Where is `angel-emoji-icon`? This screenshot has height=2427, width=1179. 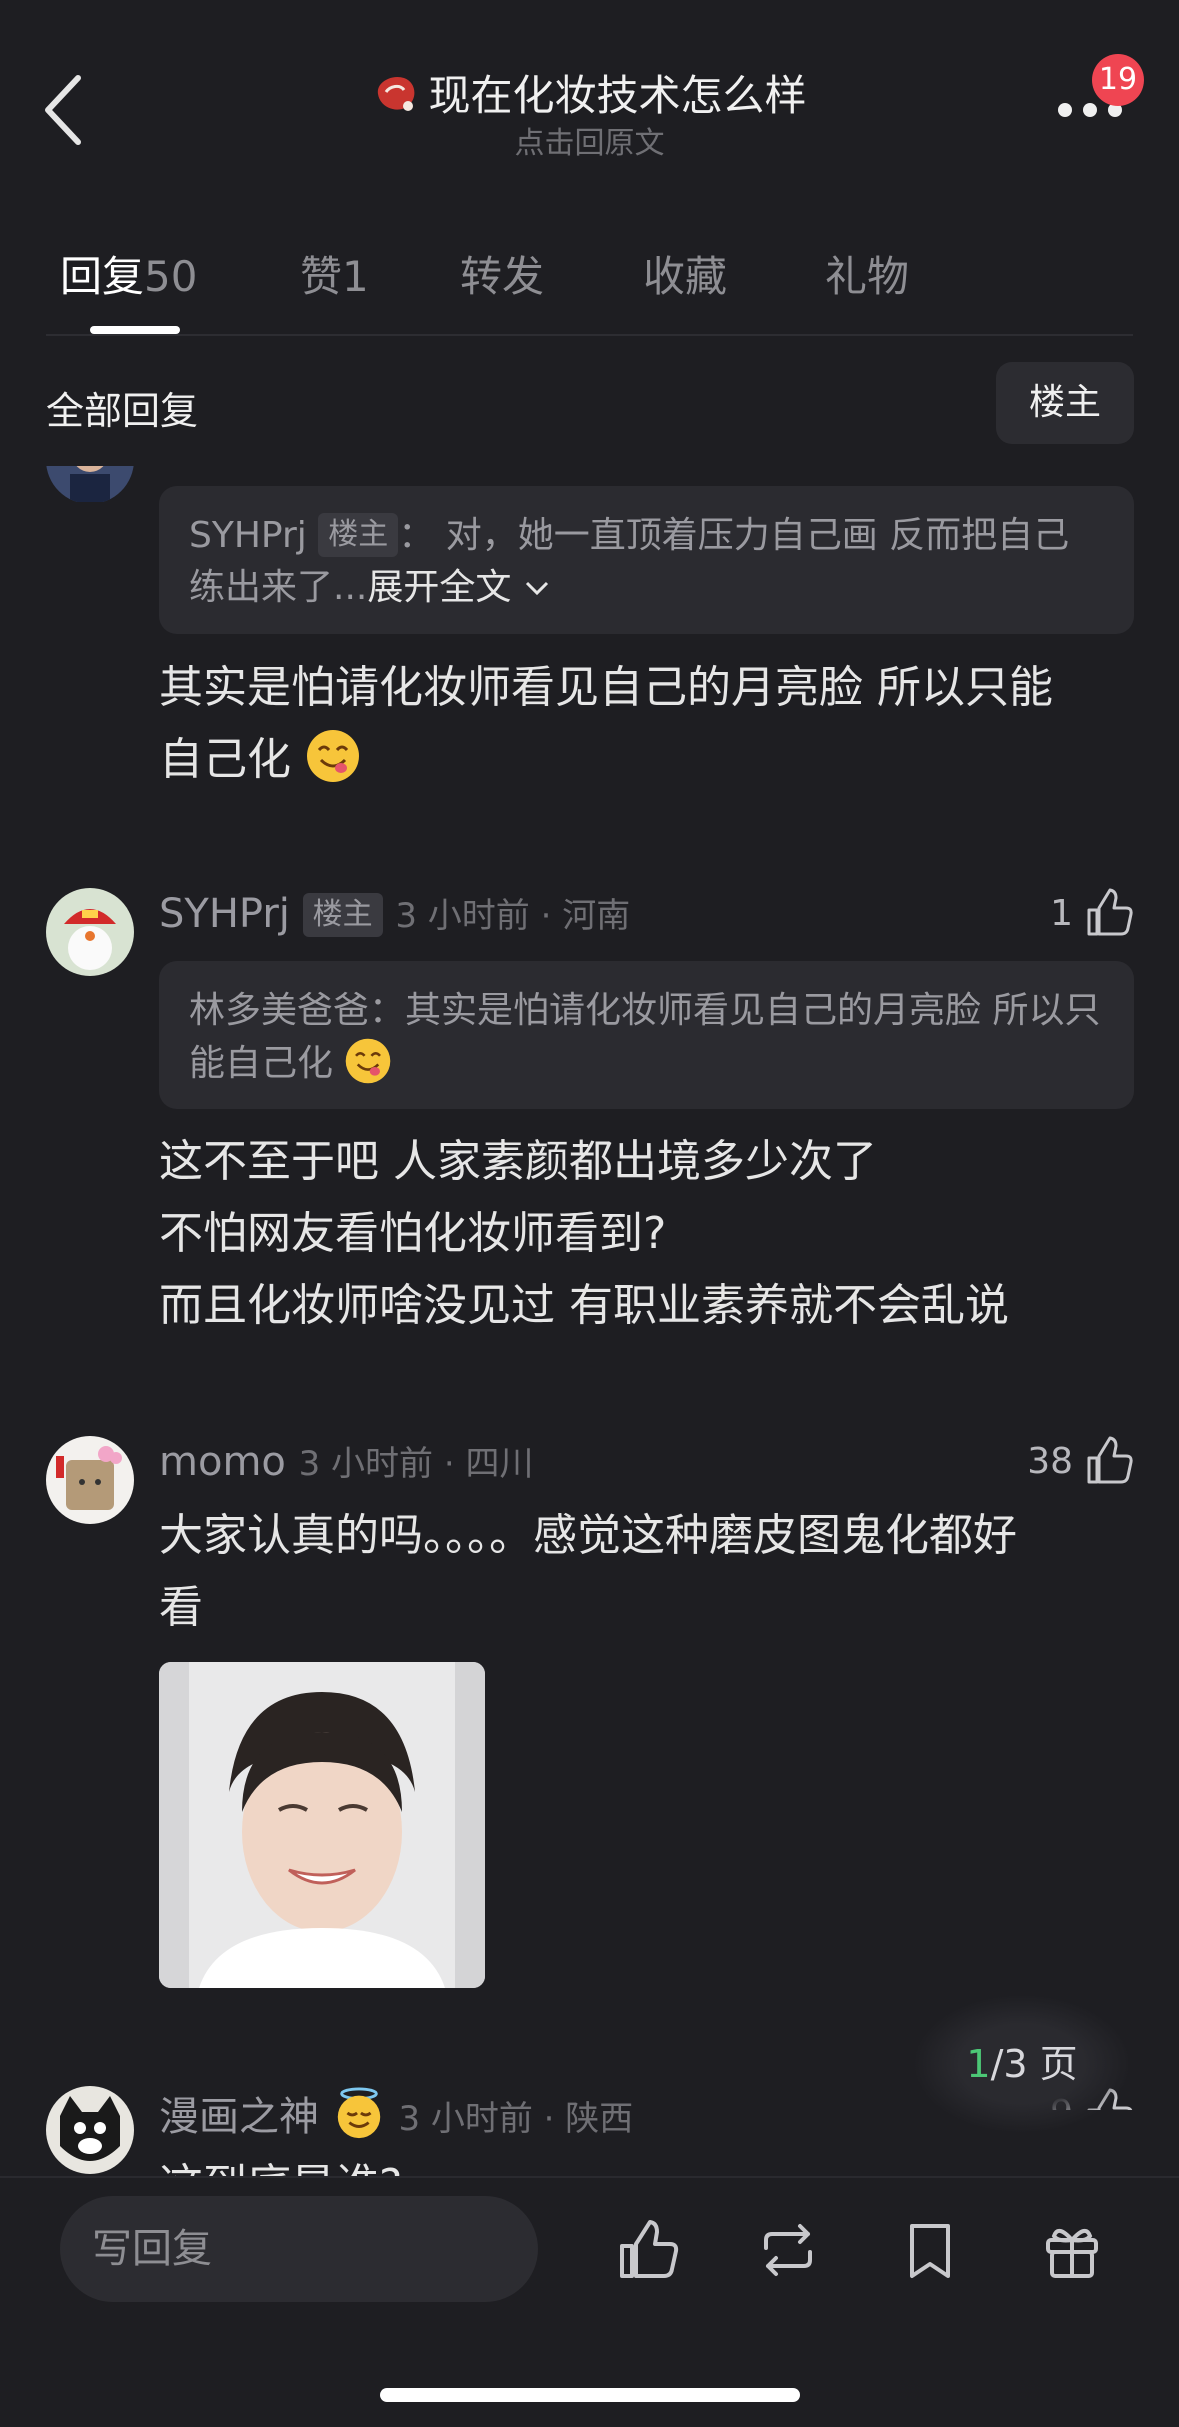 angel-emoji-icon is located at coordinates (358, 2113).